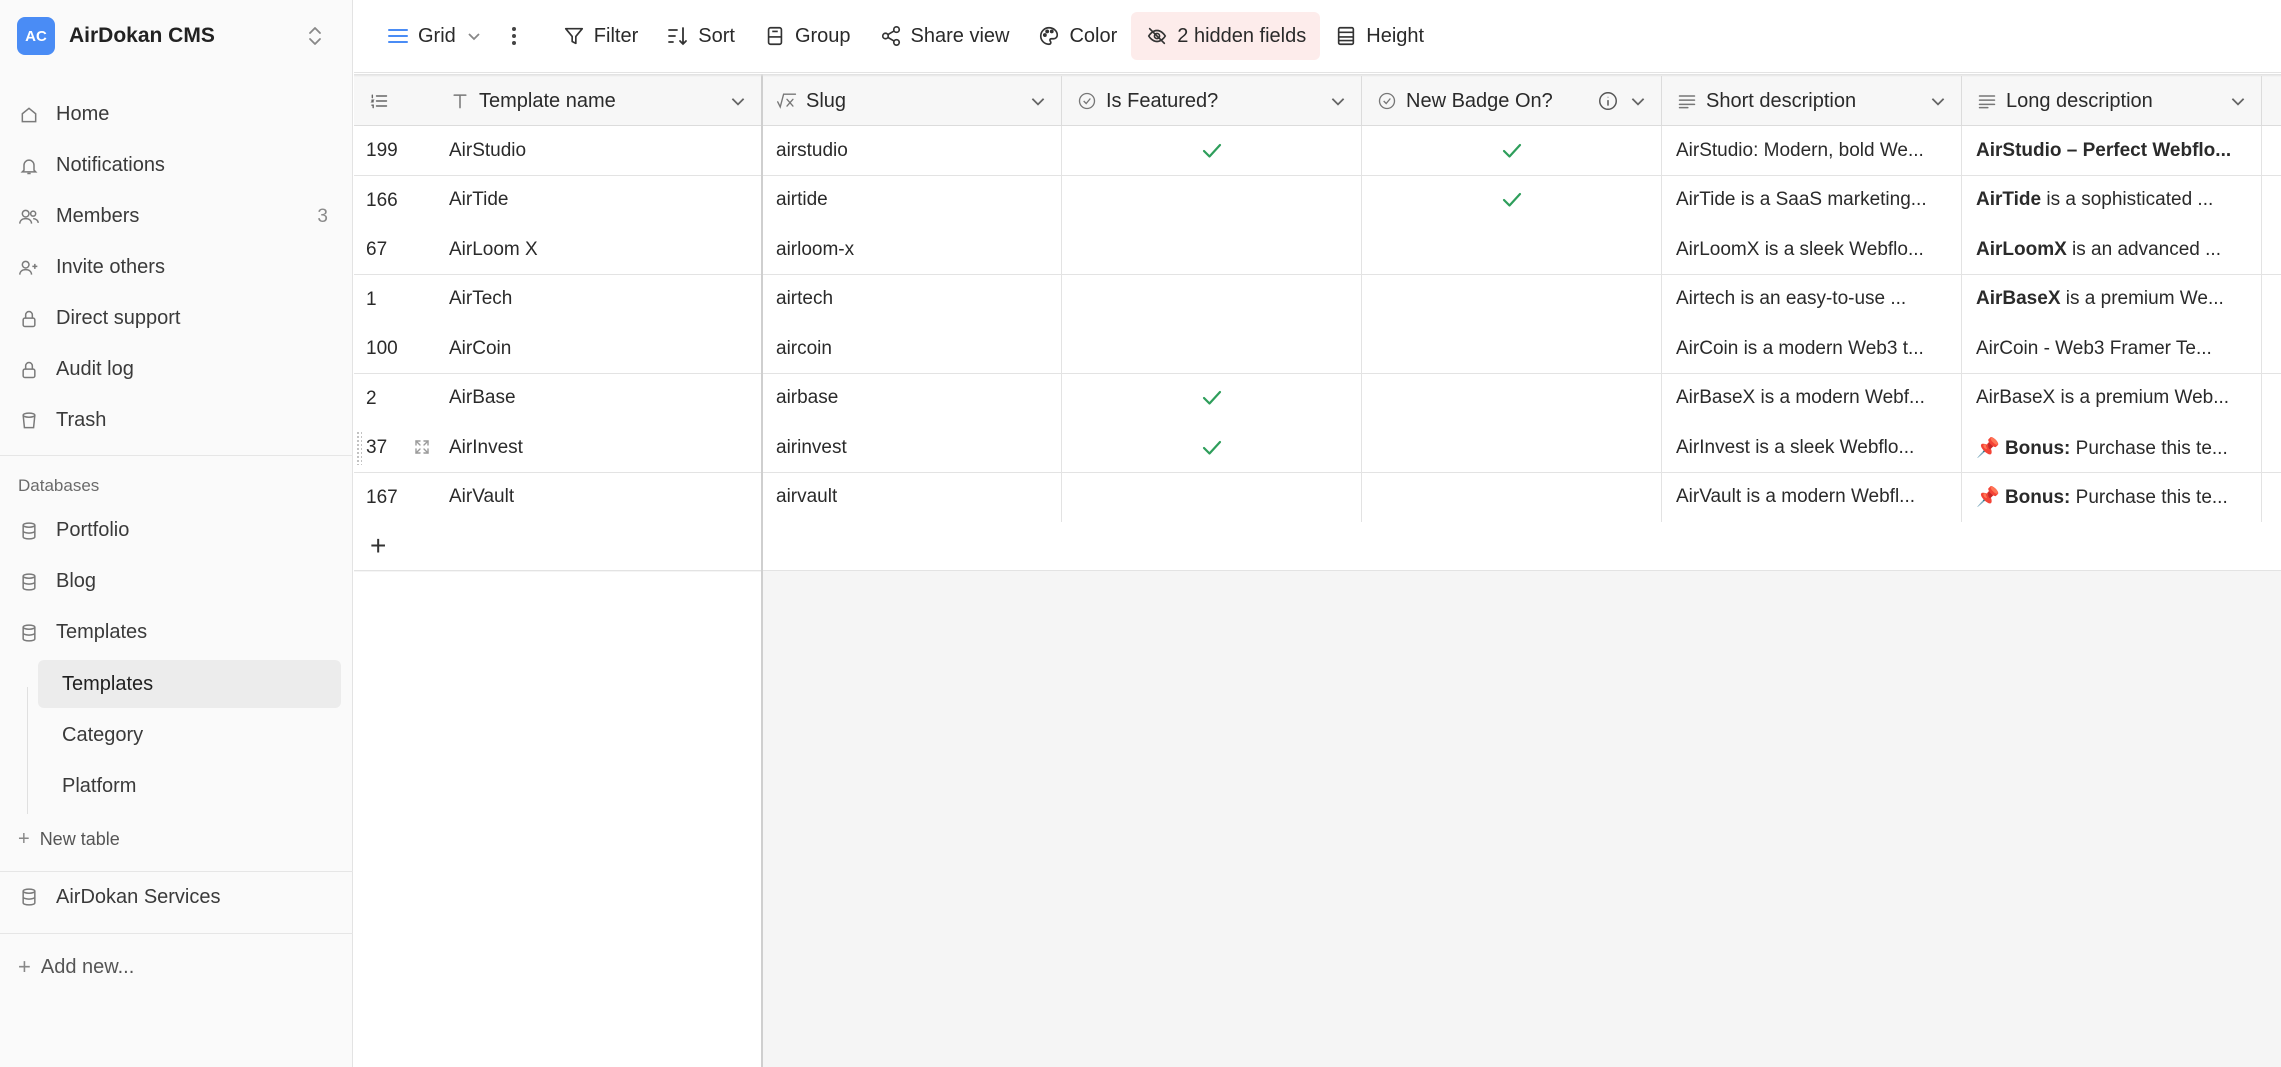 Image resolution: width=2281 pixels, height=1067 pixels. What do you see at coordinates (598, 200) in the screenshot?
I see `template-name-cell: AirTide` at bounding box center [598, 200].